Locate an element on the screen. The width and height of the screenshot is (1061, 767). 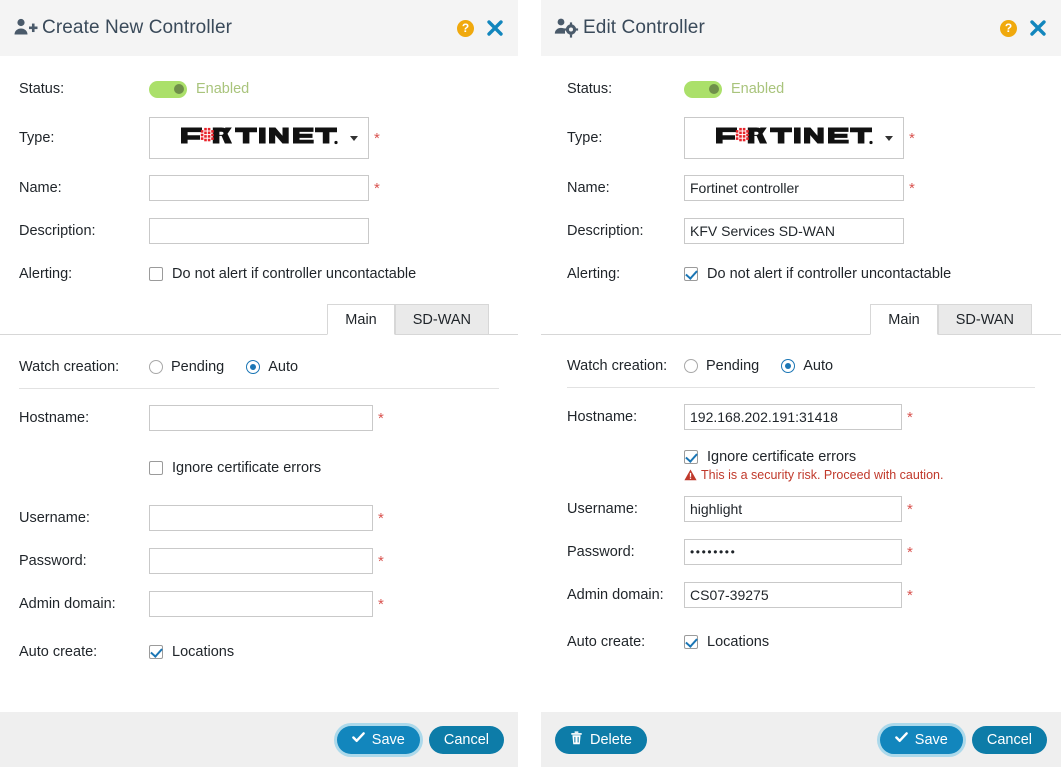
ignore-cert-row: Ignore certificate errors is located at coordinates (259, 468).